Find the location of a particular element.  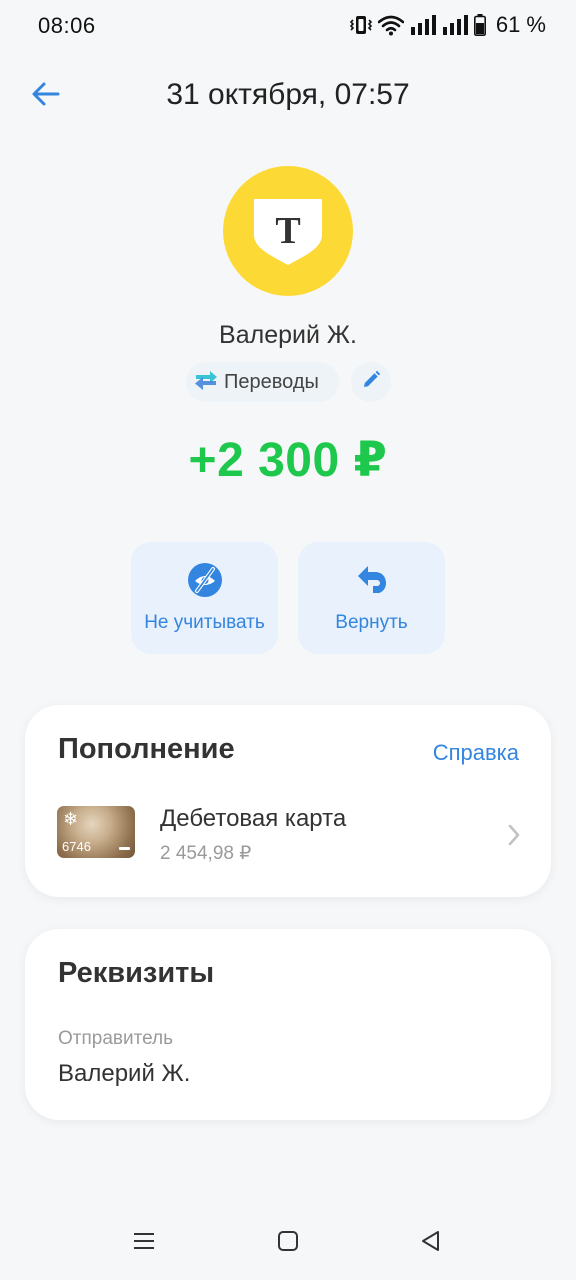

pencil-icon is located at coordinates (371, 382).